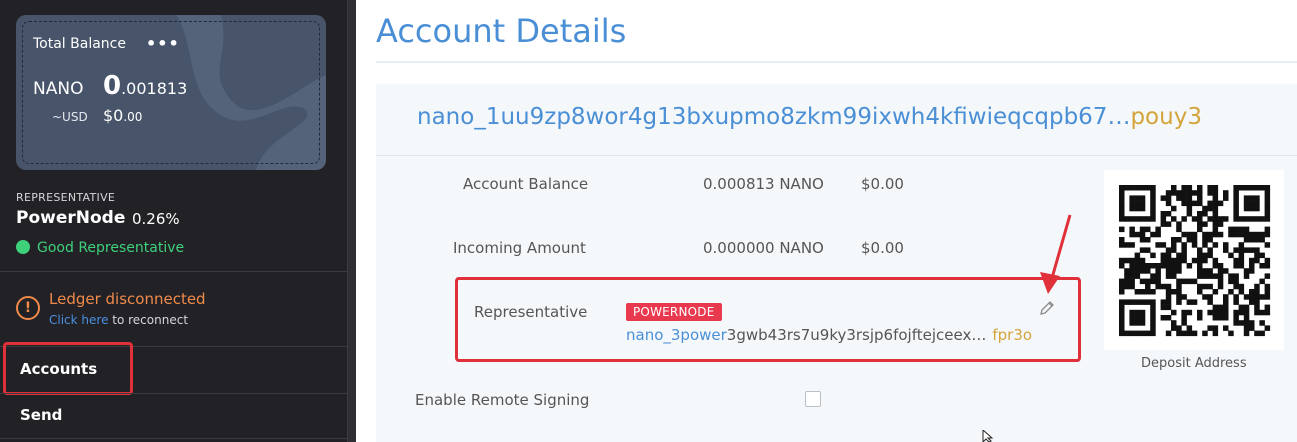 The image size is (1297, 442). Describe the element at coordinates (501, 31) in the screenshot. I see `page-title: Account Details` at that location.